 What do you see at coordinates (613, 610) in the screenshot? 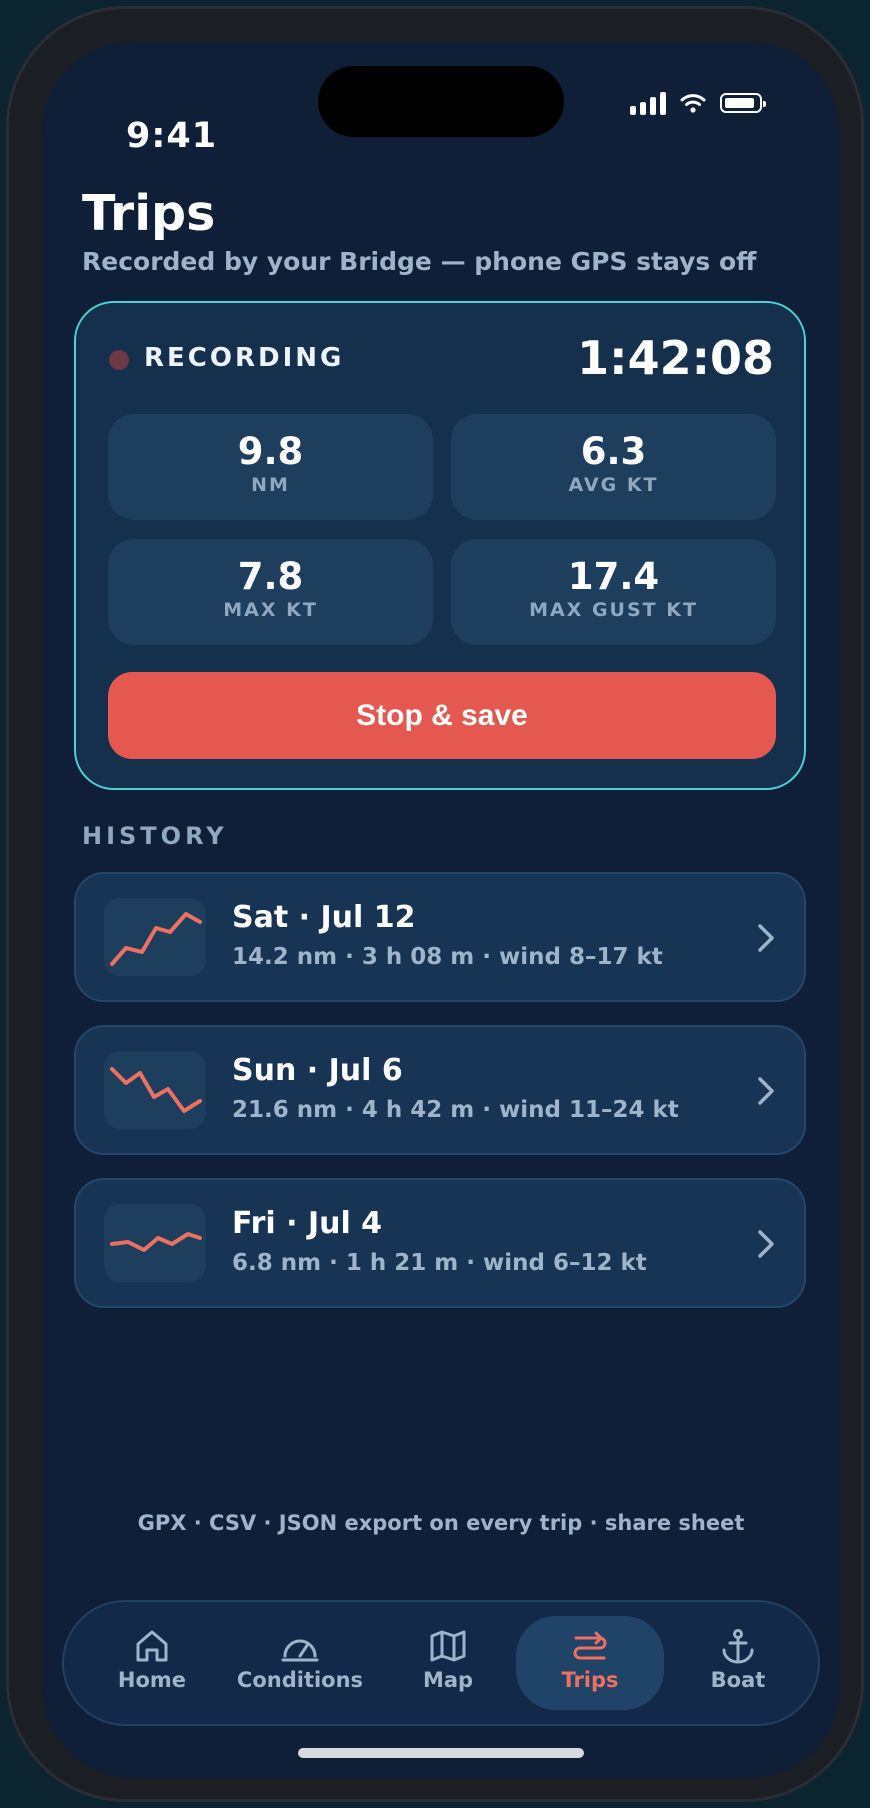
I see `stat-unit: MAX GUST KT` at bounding box center [613, 610].